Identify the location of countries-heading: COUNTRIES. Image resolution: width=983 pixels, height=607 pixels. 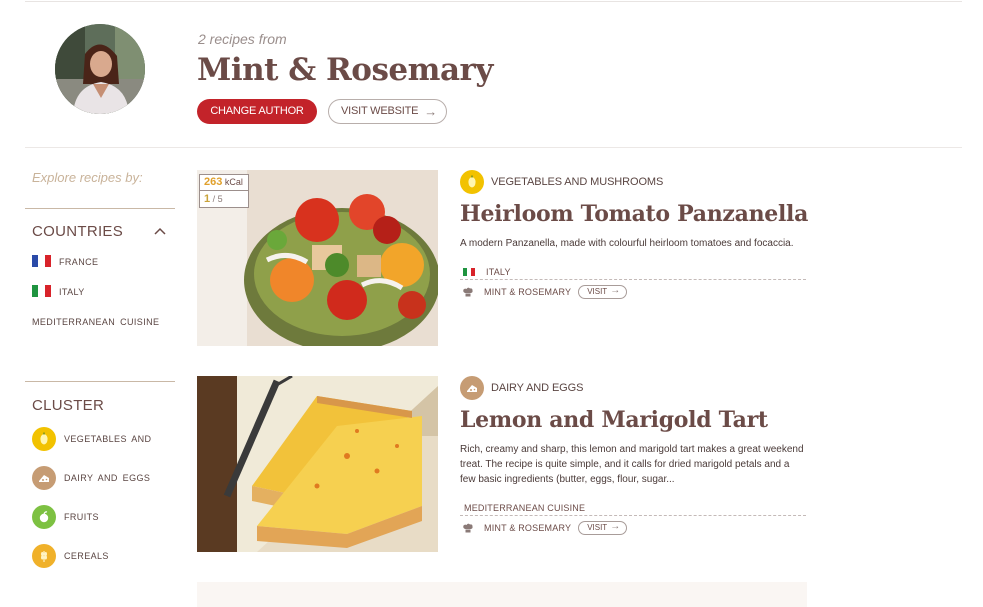
(78, 231).